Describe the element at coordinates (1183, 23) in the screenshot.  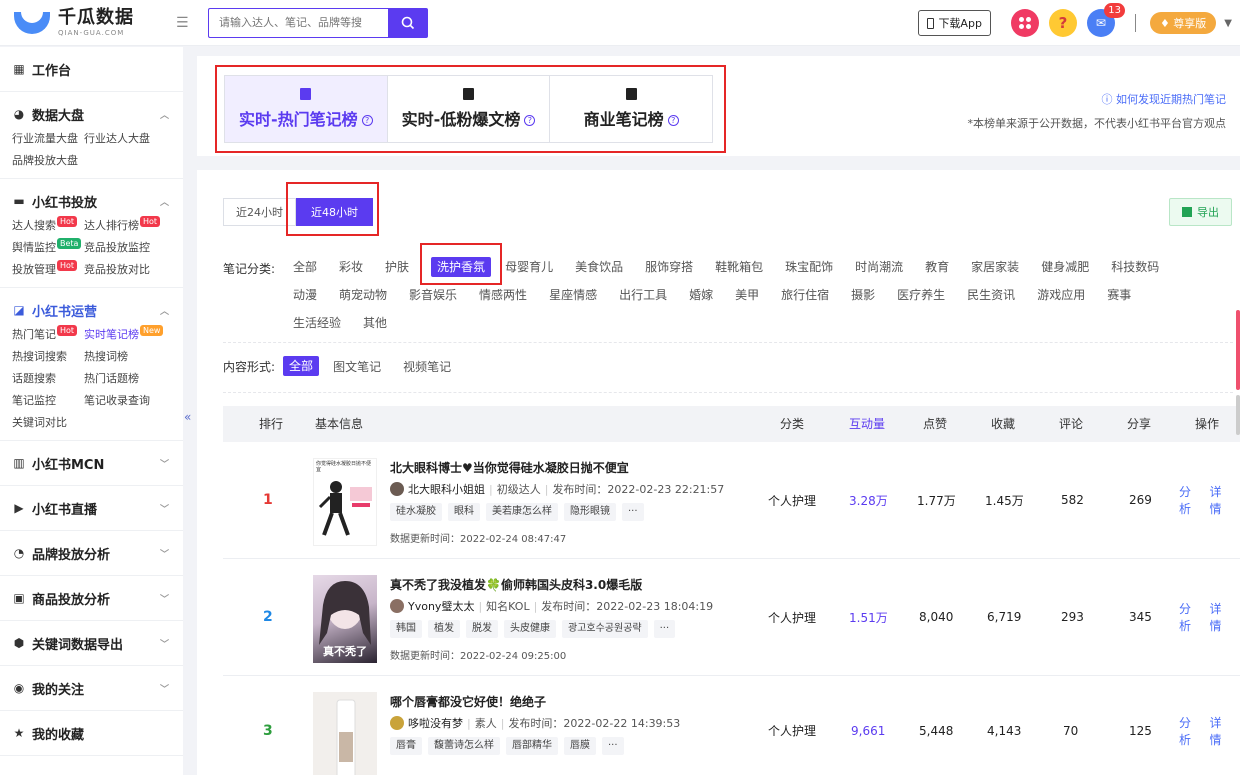
I see `vip-button: ♦ 尊享版` at that location.